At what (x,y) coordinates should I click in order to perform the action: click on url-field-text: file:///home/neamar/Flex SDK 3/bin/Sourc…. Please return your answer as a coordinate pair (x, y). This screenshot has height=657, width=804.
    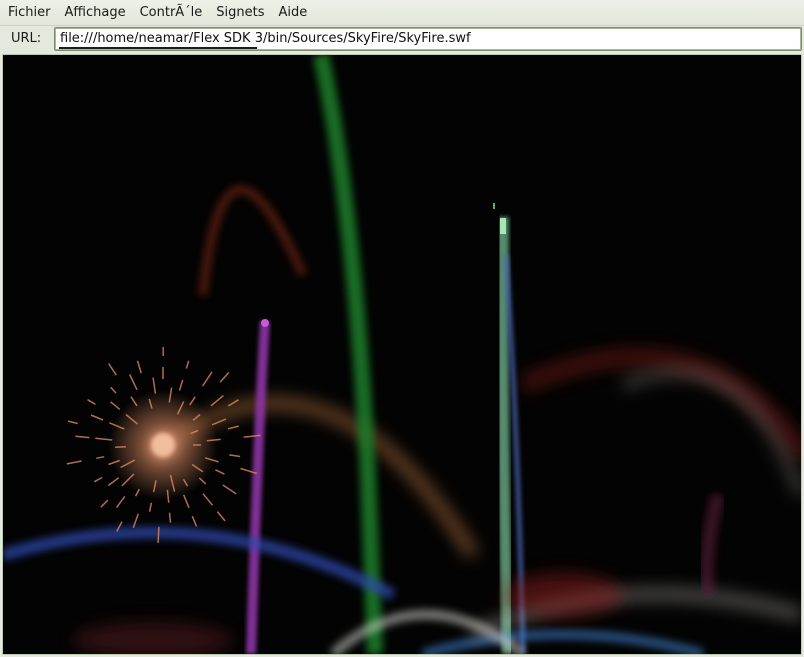
    Looking at the image, I should click on (265, 38).